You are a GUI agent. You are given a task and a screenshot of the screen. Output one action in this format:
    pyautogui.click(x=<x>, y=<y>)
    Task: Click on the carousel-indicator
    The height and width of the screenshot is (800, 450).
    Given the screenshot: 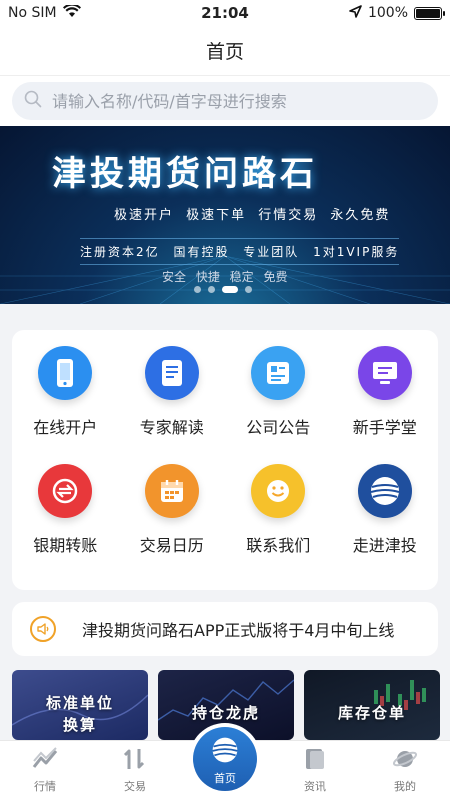 What is the action you would take?
    pyautogui.click(x=223, y=289)
    